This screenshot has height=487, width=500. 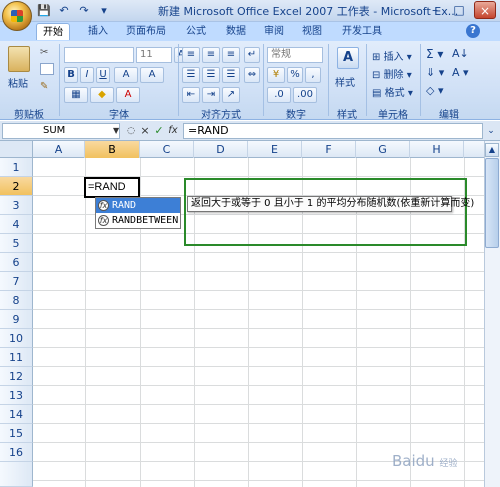 What do you see at coordinates (221, 149) in the screenshot?
I see `column-header: D` at bounding box center [221, 149].